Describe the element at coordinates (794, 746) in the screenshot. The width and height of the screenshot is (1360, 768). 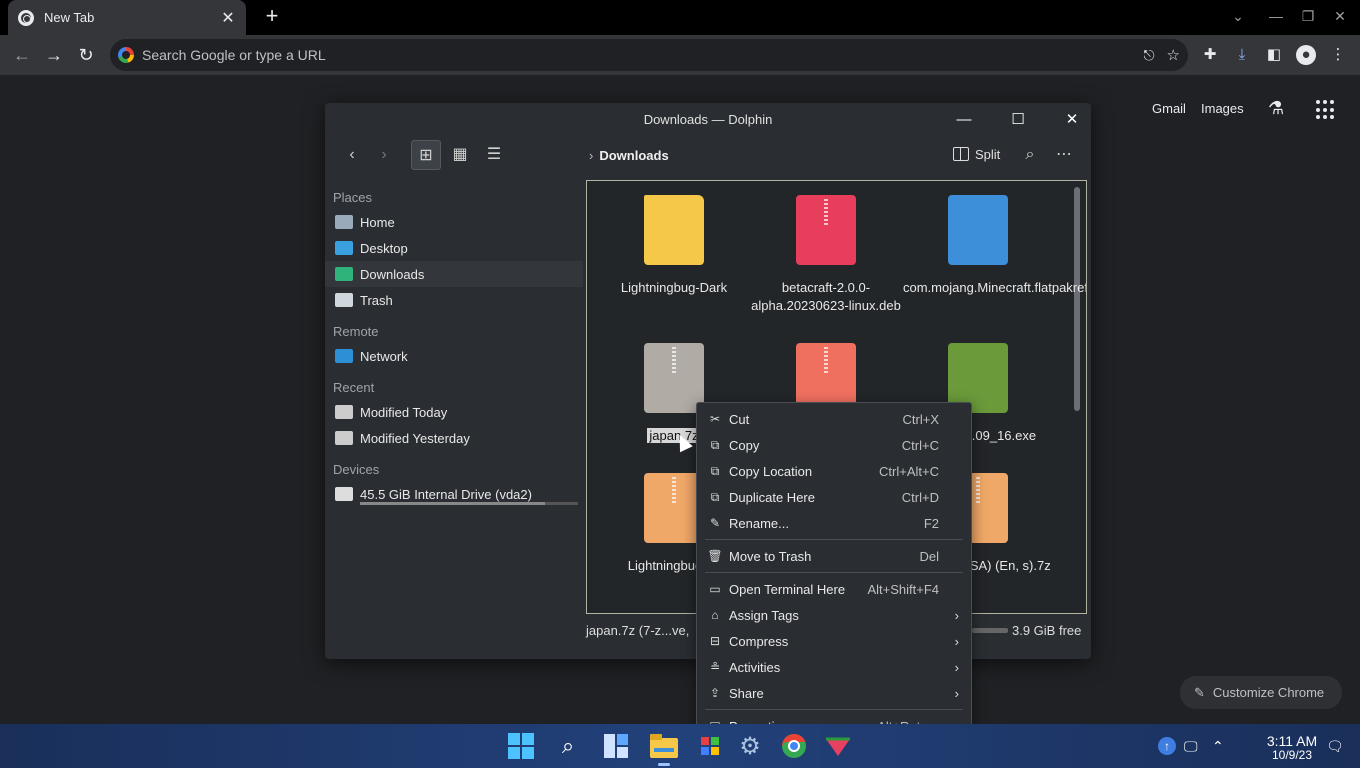
I see `chrome-taskbar-icon` at that location.